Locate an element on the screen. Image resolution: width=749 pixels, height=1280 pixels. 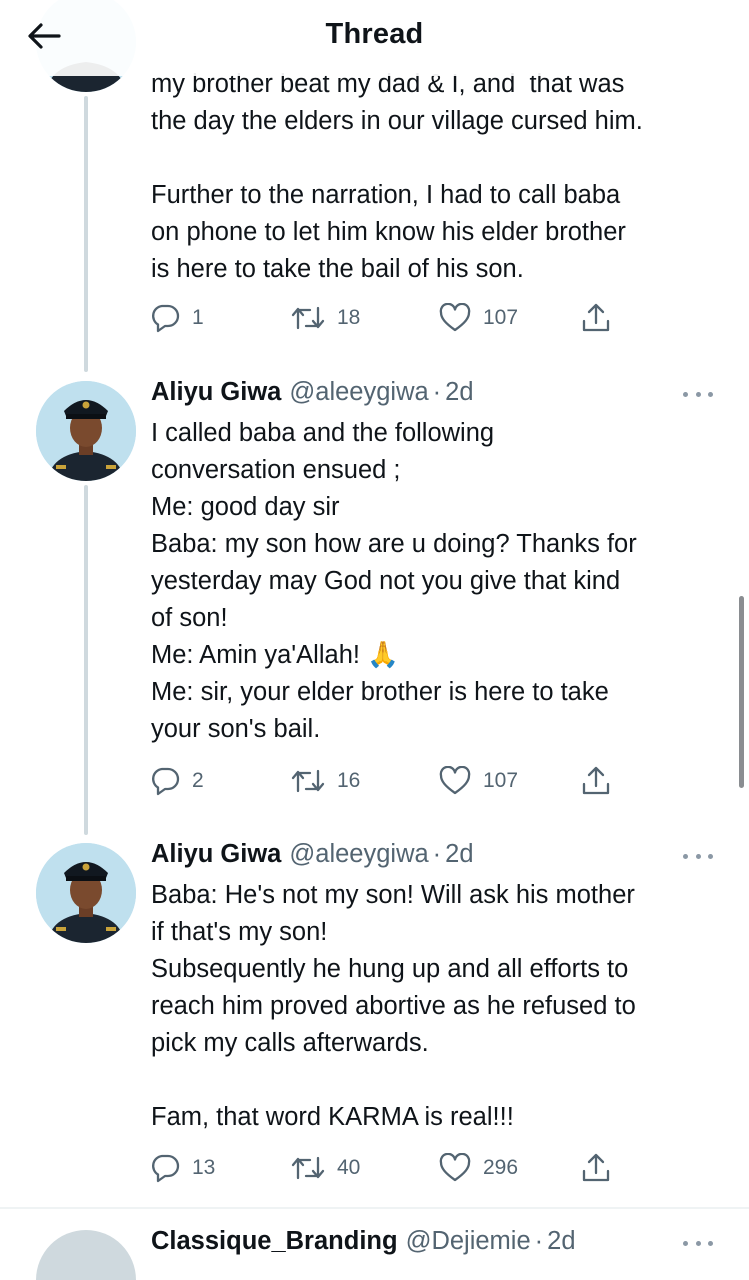
reply-count: 13 is located at coordinates (204, 1167).